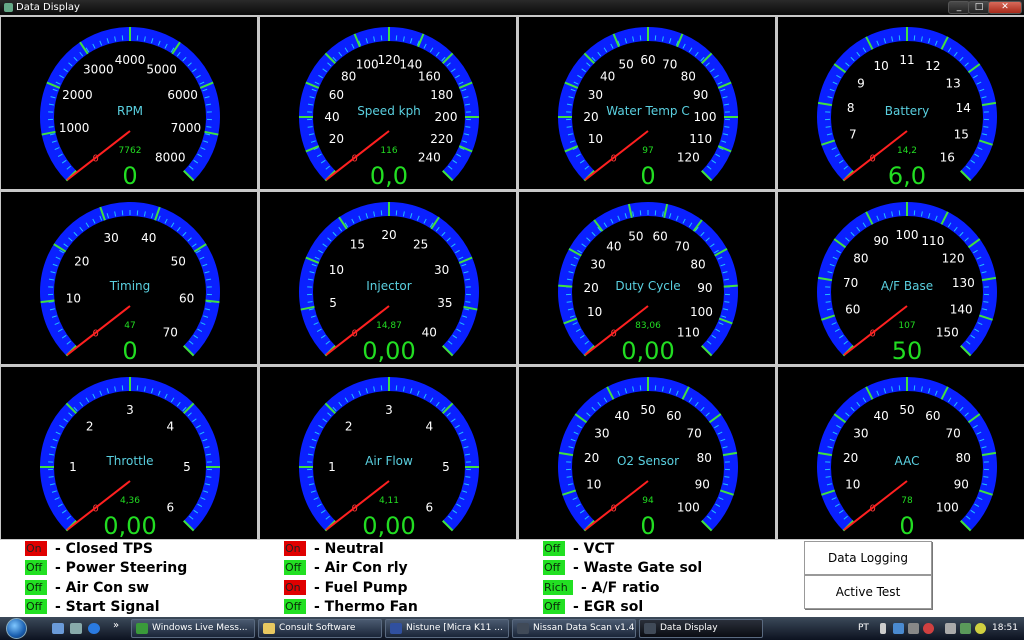  What do you see at coordinates (959, 7) in the screenshot?
I see `minimize-button: _` at bounding box center [959, 7].